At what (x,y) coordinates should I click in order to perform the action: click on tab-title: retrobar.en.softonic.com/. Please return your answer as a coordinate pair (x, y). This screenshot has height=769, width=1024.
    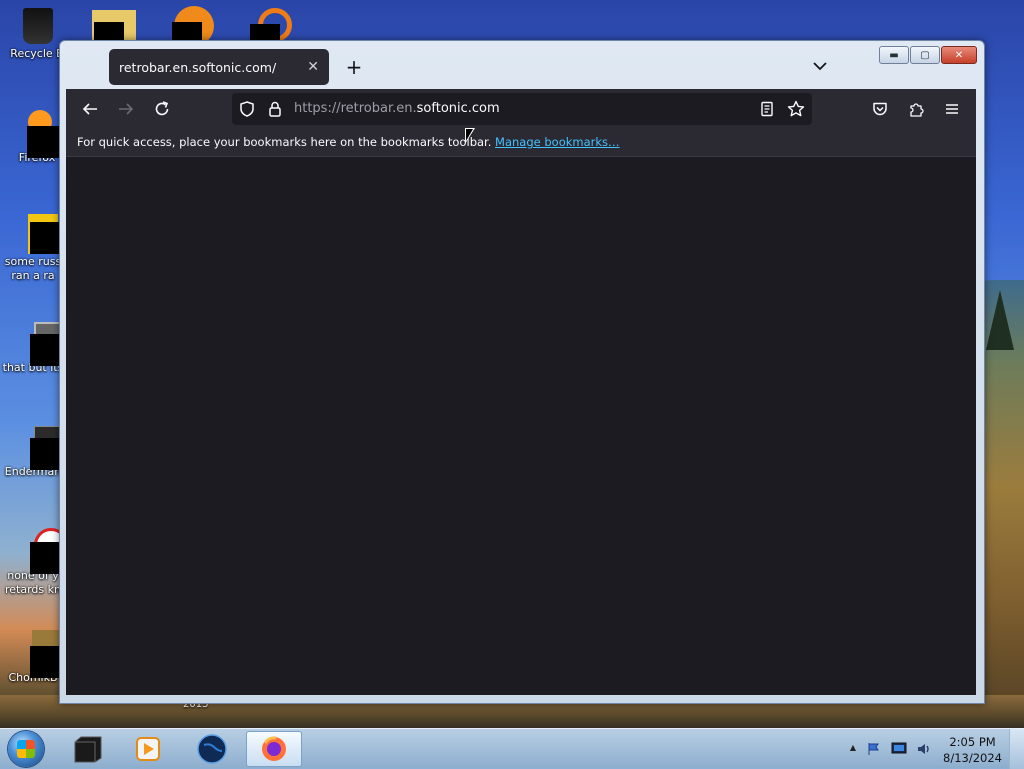
    Looking at the image, I should click on (198, 67).